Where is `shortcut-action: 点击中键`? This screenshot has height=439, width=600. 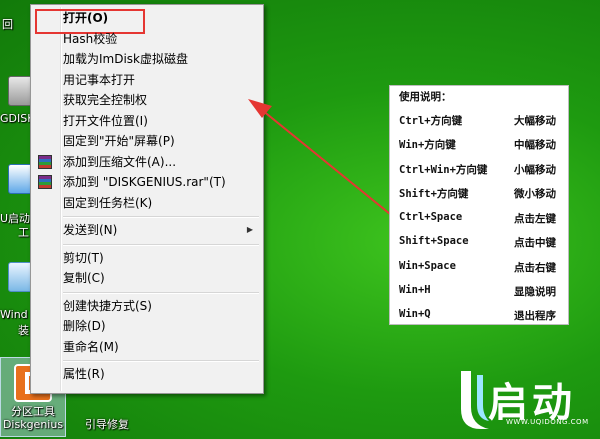 shortcut-action: 点击中键 is located at coordinates (535, 243).